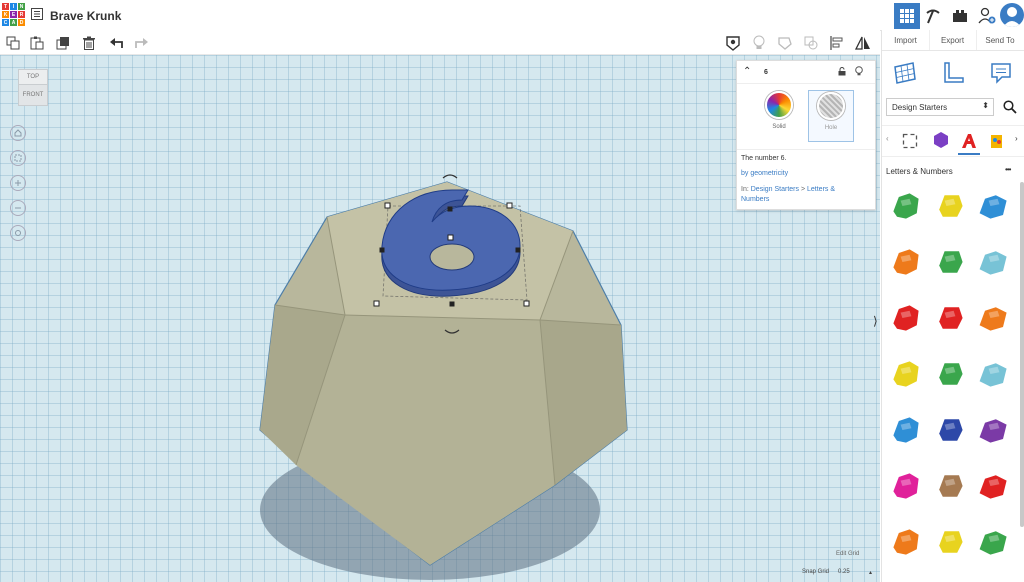 The height and width of the screenshot is (582, 1024). I want to click on shape-path: In: Design Starters > Letters & Numbers, so click(806, 195).